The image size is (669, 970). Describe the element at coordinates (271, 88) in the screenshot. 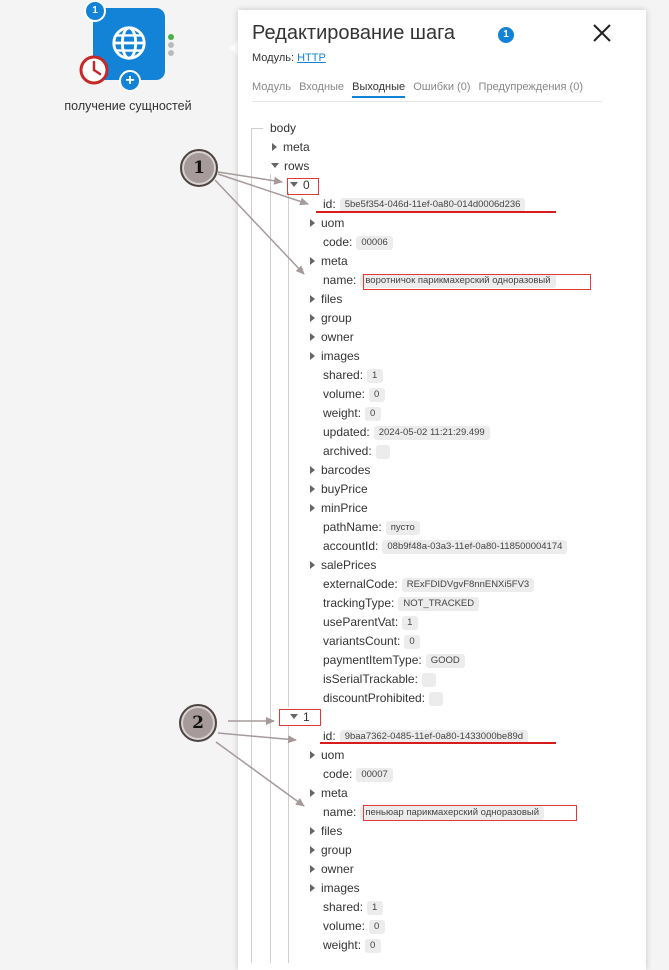

I see `tab-module: Модуль` at that location.